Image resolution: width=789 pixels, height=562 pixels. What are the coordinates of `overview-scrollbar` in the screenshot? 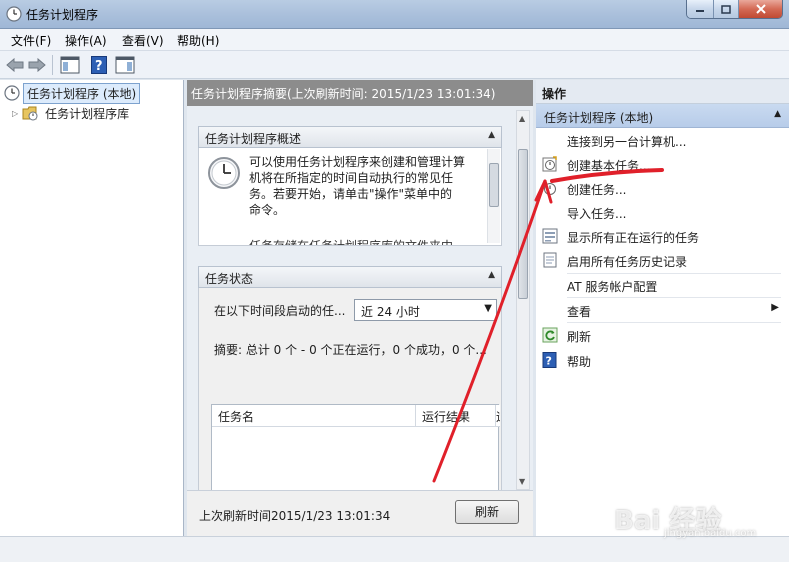 It's located at (493, 196).